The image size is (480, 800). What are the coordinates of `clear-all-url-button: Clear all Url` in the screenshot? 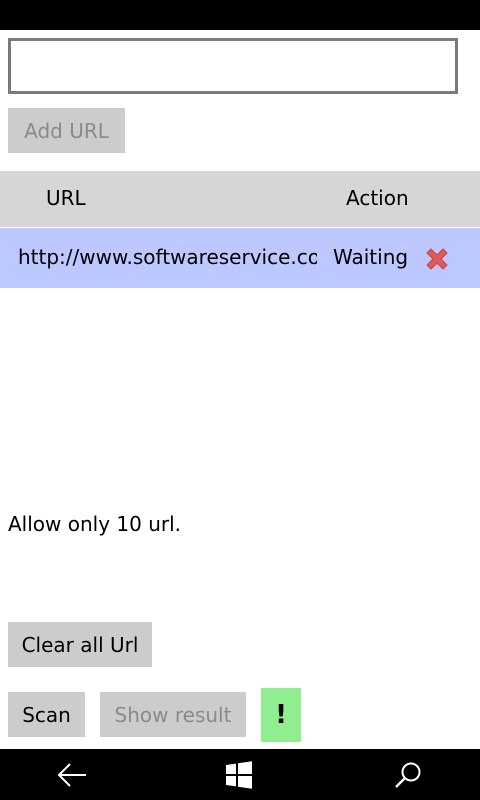 It's located at (80, 644).